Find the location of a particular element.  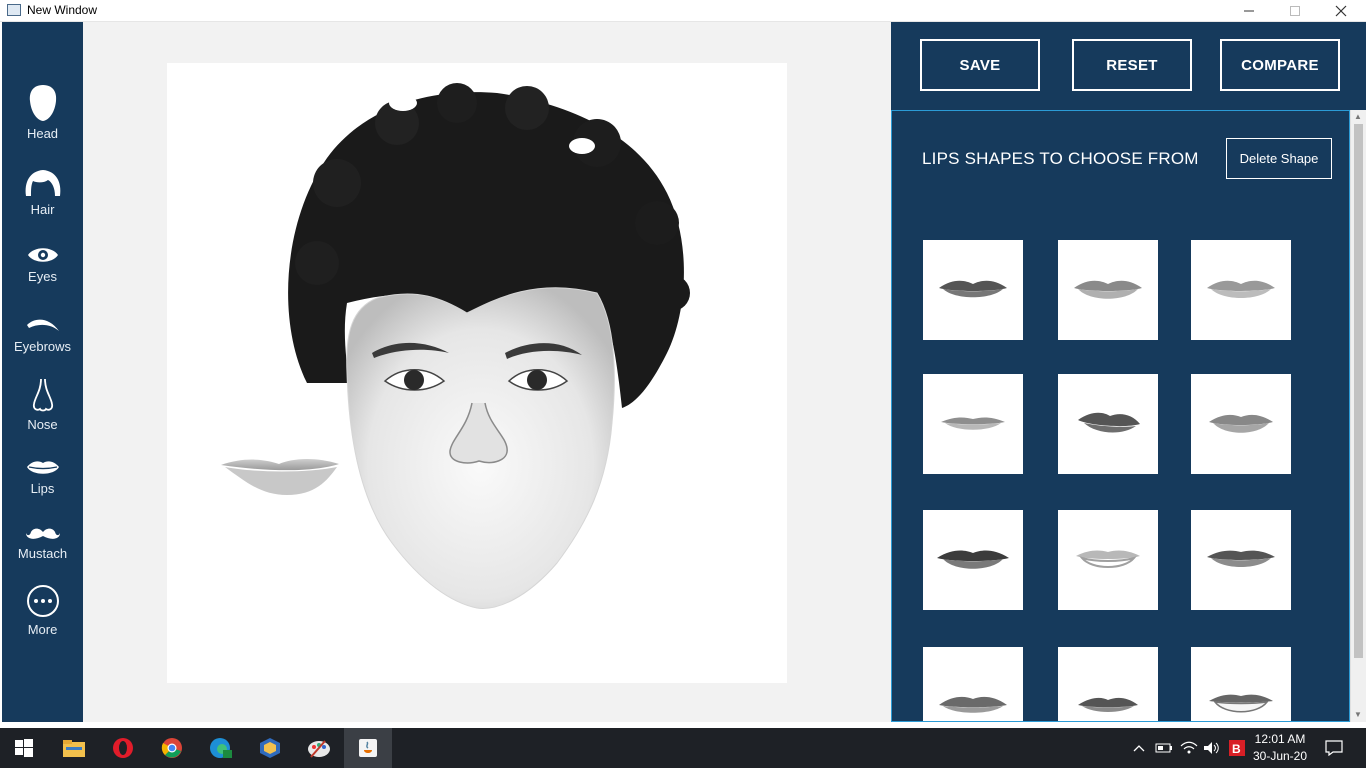

scrollbar-thumb is located at coordinates (1358, 391).